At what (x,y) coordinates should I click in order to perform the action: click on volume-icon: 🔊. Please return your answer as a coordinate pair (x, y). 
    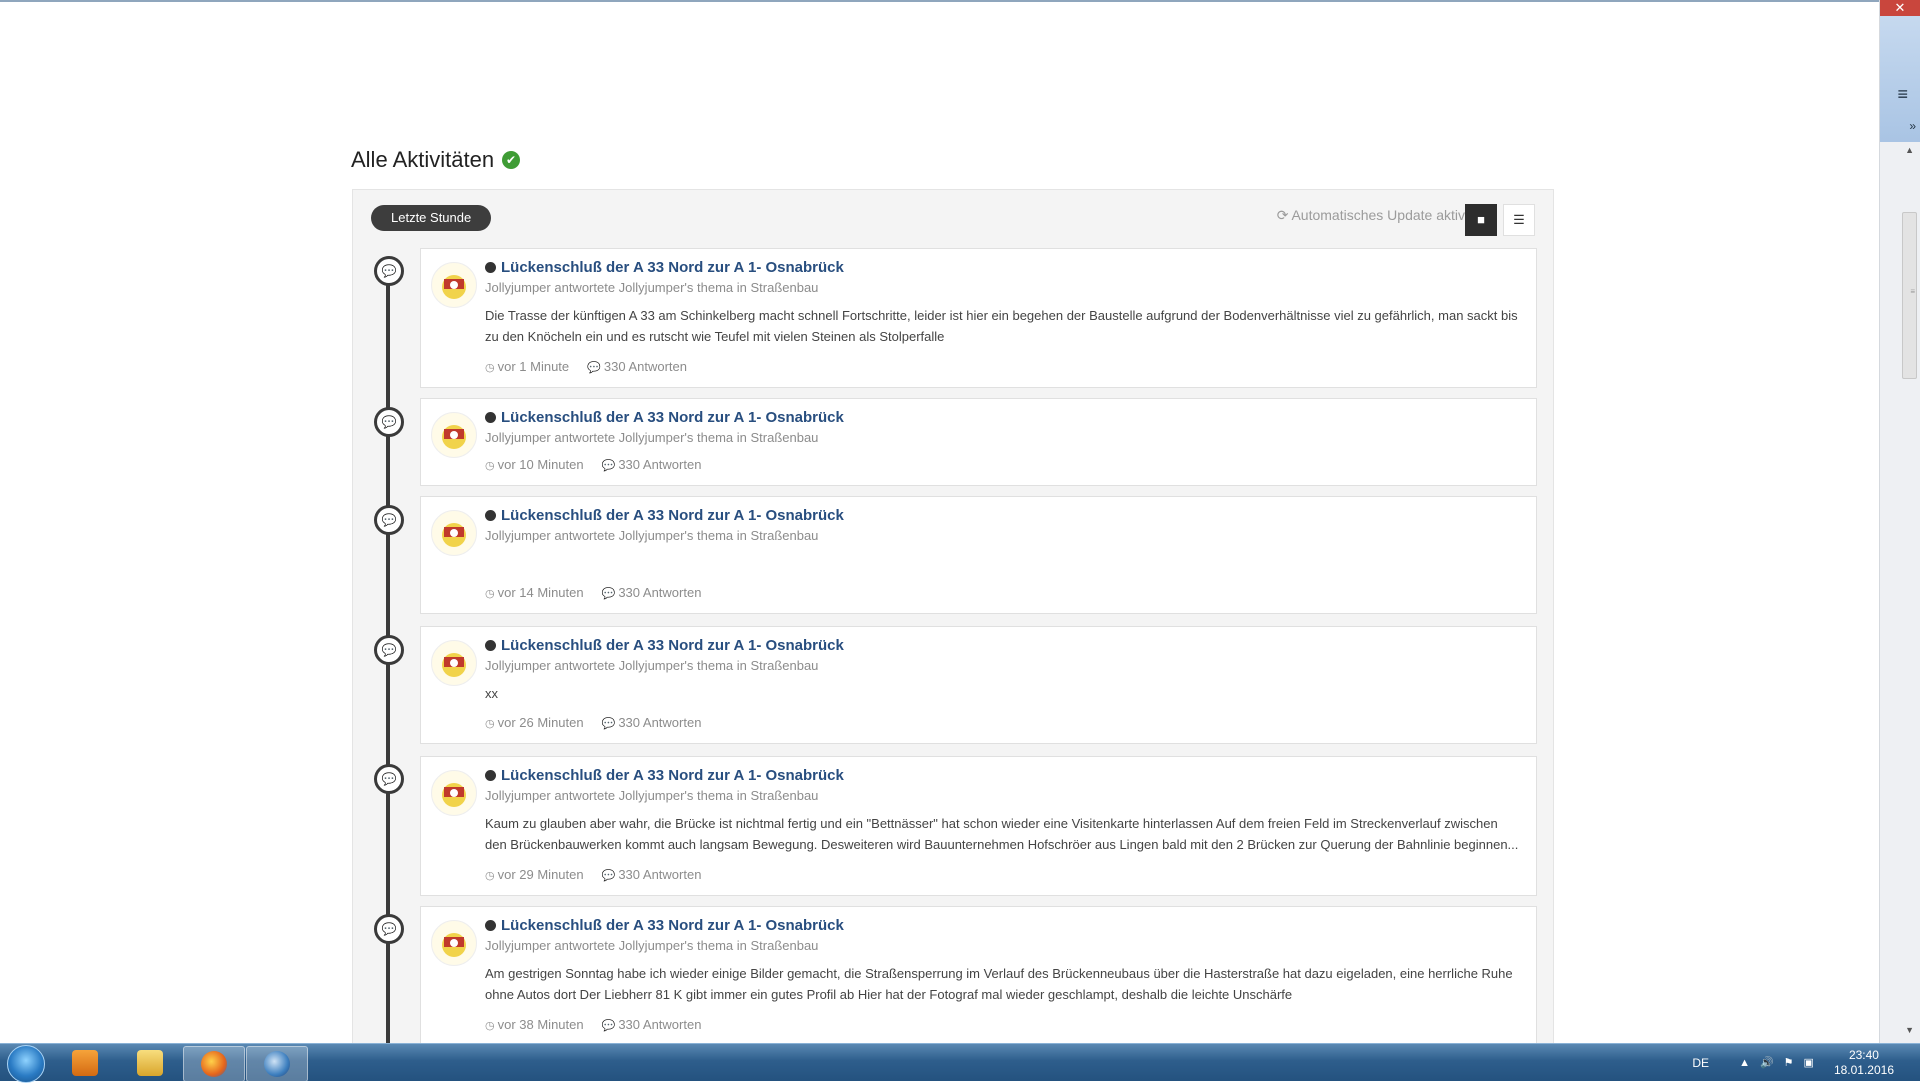
    Looking at the image, I should click on (1767, 1062).